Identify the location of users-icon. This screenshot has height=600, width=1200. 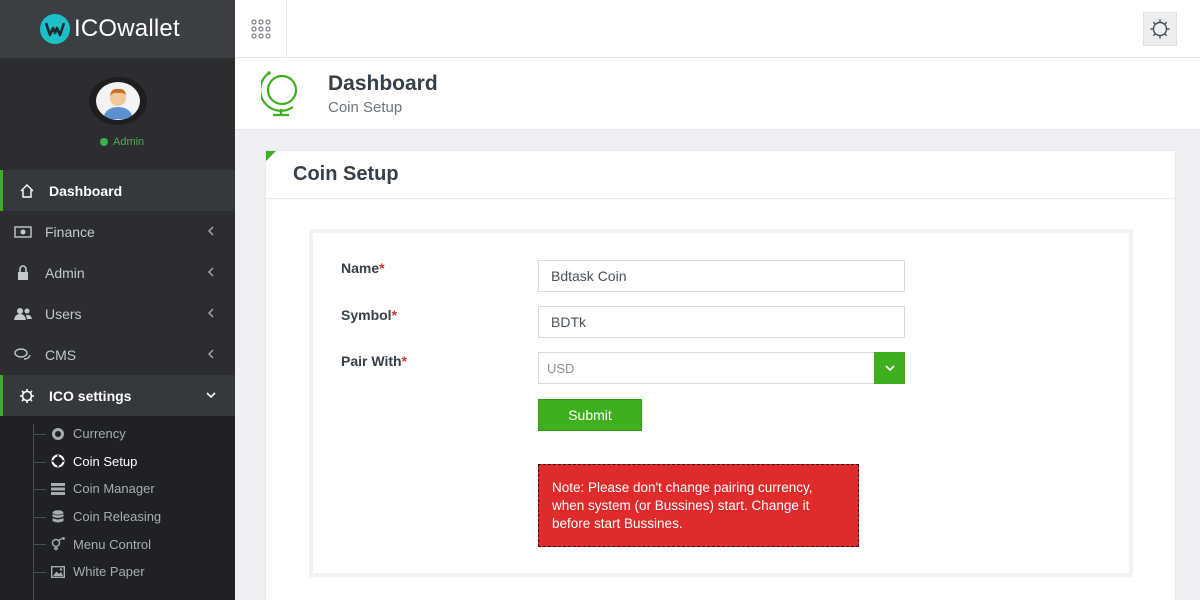
(23, 314).